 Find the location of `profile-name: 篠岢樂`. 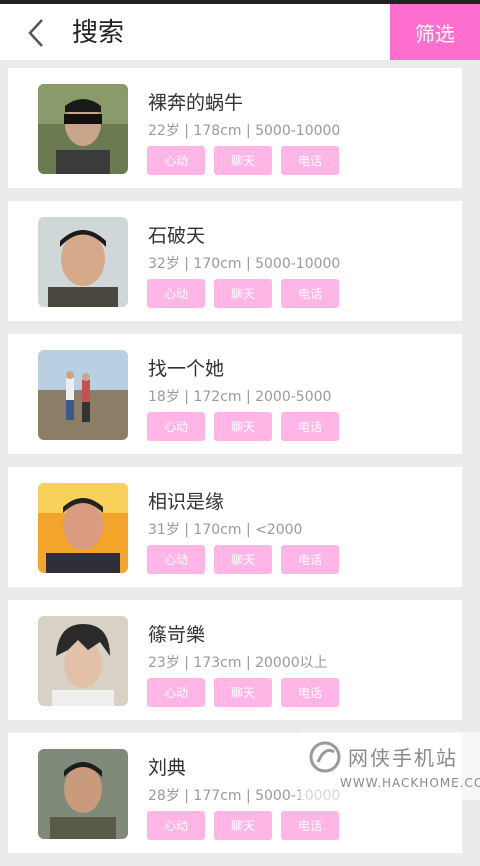

profile-name: 篠岢樂 is located at coordinates (177, 635).